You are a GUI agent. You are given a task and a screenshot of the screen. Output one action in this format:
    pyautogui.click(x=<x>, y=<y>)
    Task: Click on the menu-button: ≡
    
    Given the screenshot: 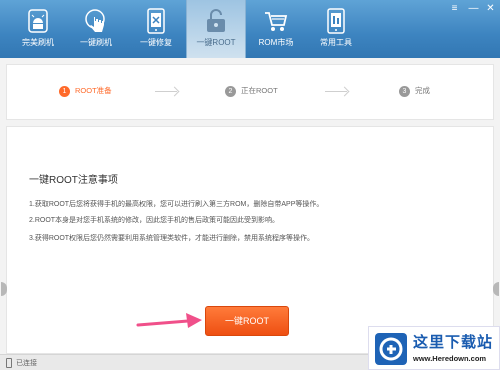 What is the action you would take?
    pyautogui.click(x=454, y=8)
    